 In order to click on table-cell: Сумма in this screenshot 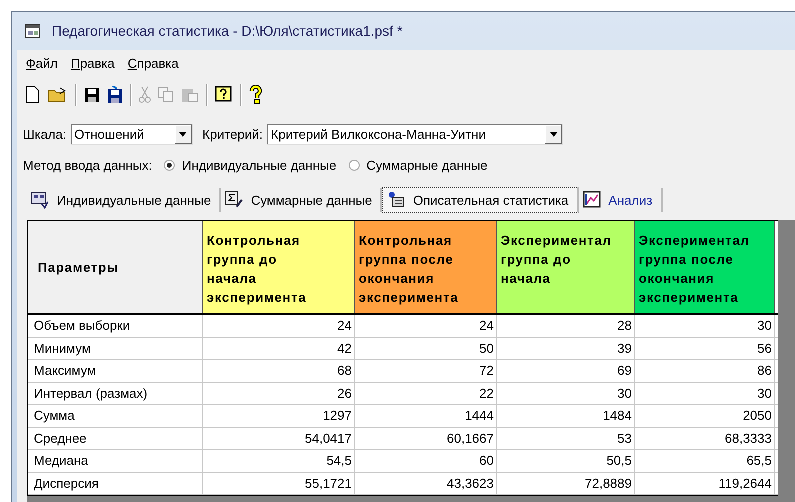, I will do `click(115, 415)`.